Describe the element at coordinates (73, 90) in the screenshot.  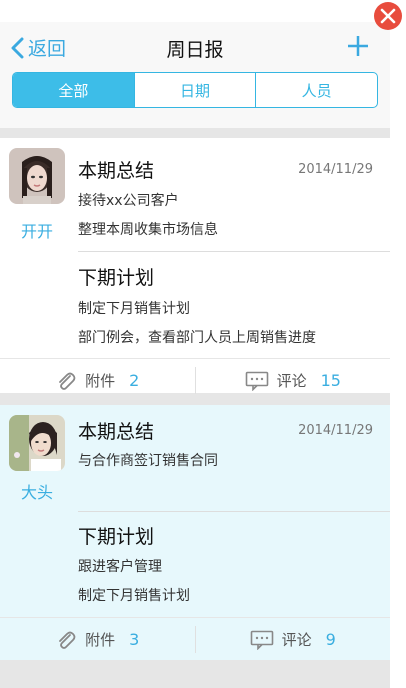
I see `tab-all: 全部` at that location.